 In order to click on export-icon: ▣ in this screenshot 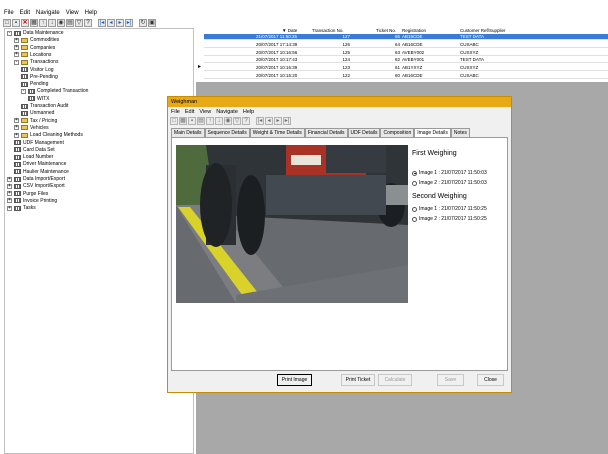, I will do `click(152, 23)`.